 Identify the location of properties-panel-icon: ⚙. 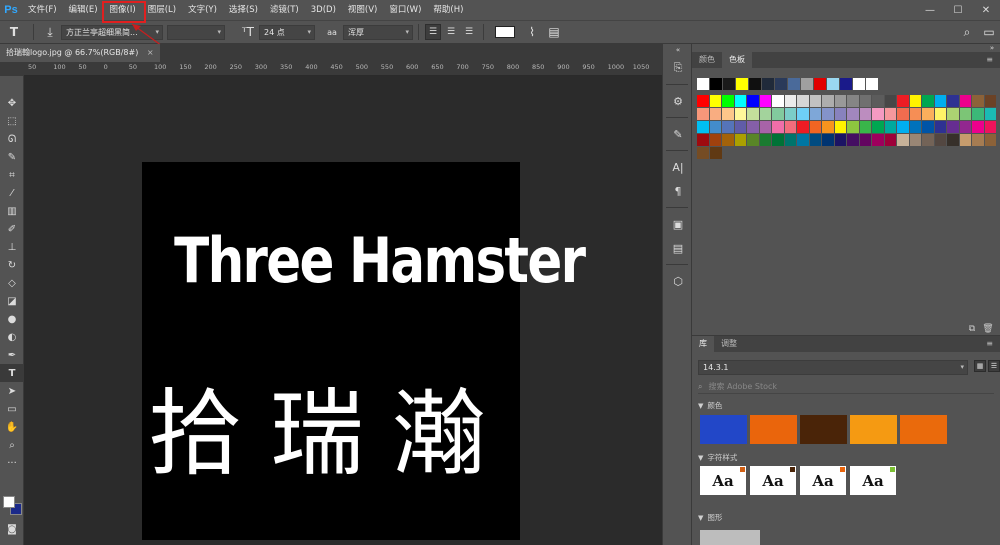
(678, 101).